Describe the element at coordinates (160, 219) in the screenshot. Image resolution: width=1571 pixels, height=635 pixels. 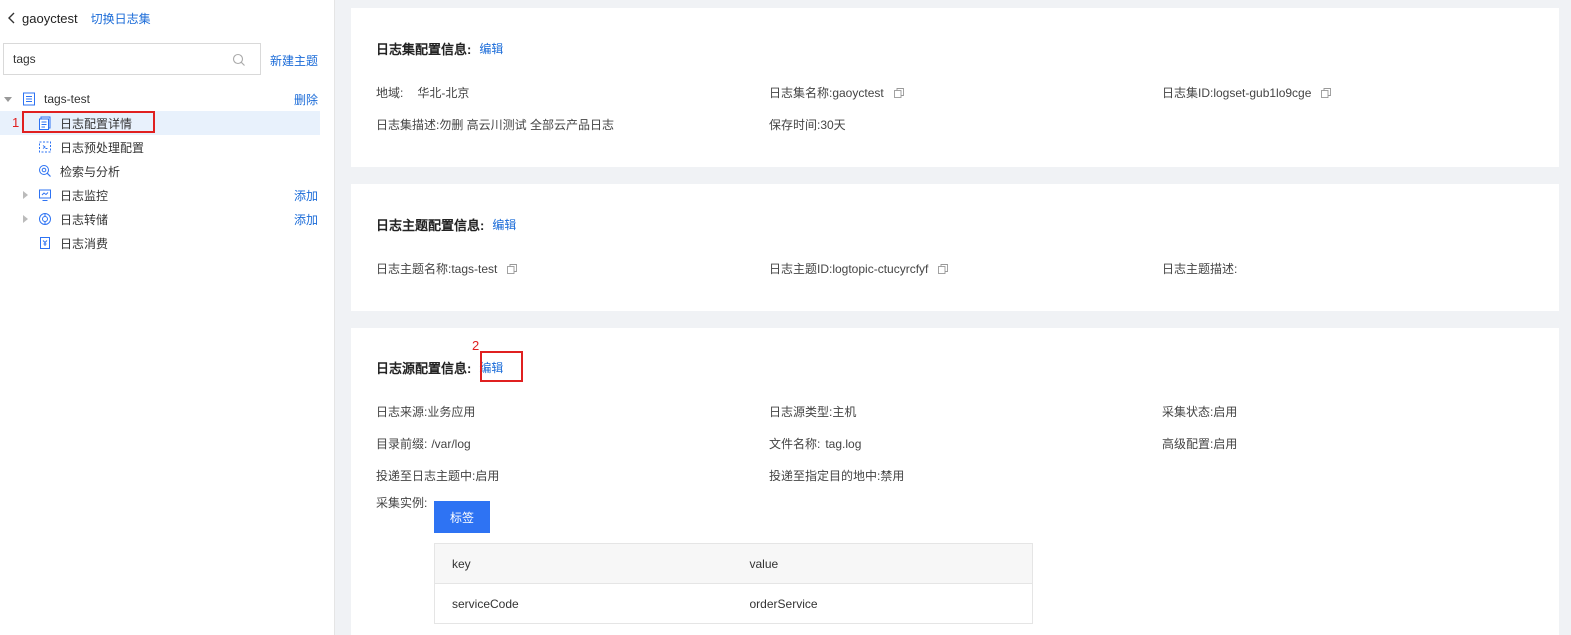
I see `sidebar-item-dump: 日志转储 添加` at that location.